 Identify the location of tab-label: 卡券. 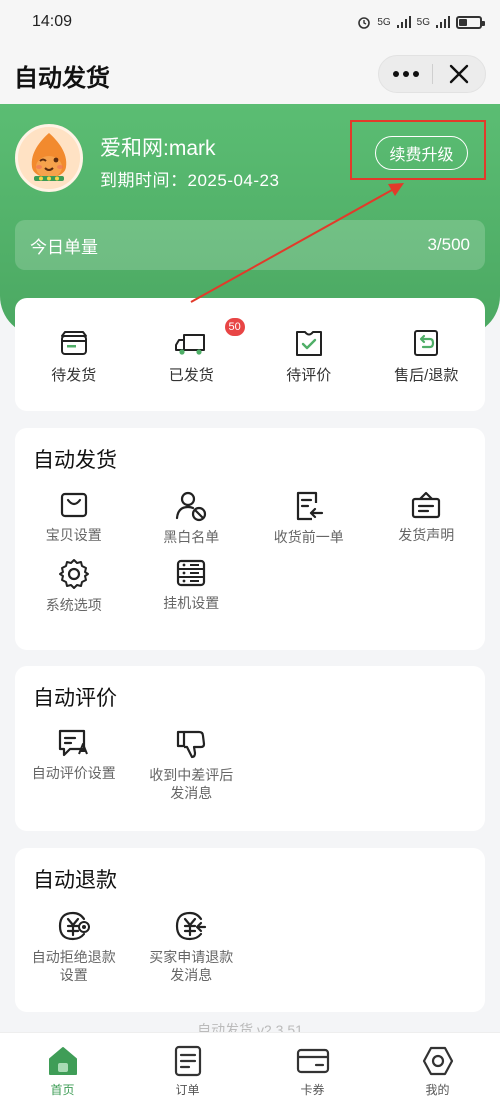
(312, 1090).